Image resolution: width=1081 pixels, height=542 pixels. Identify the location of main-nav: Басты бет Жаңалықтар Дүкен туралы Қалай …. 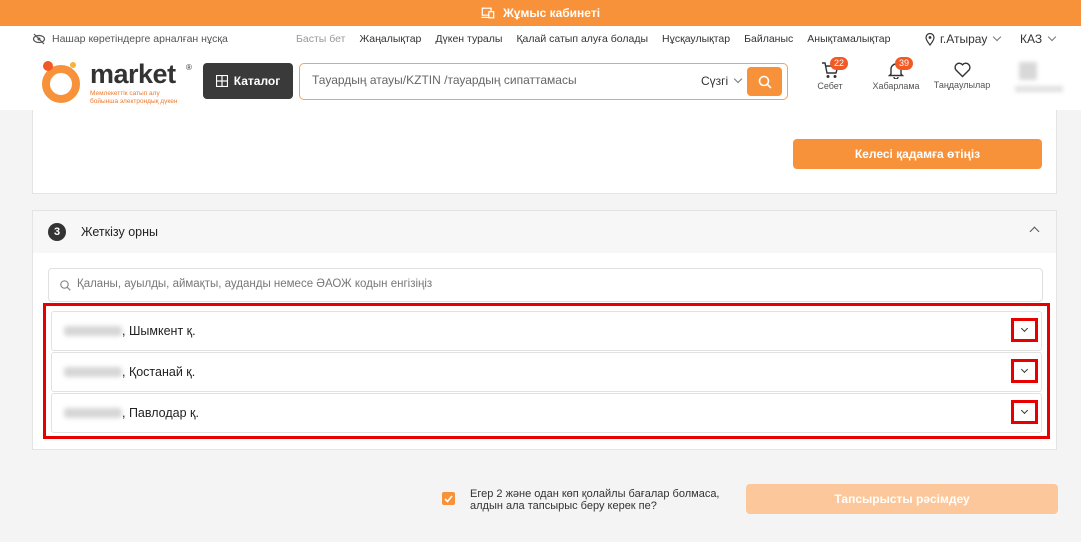
(593, 39).